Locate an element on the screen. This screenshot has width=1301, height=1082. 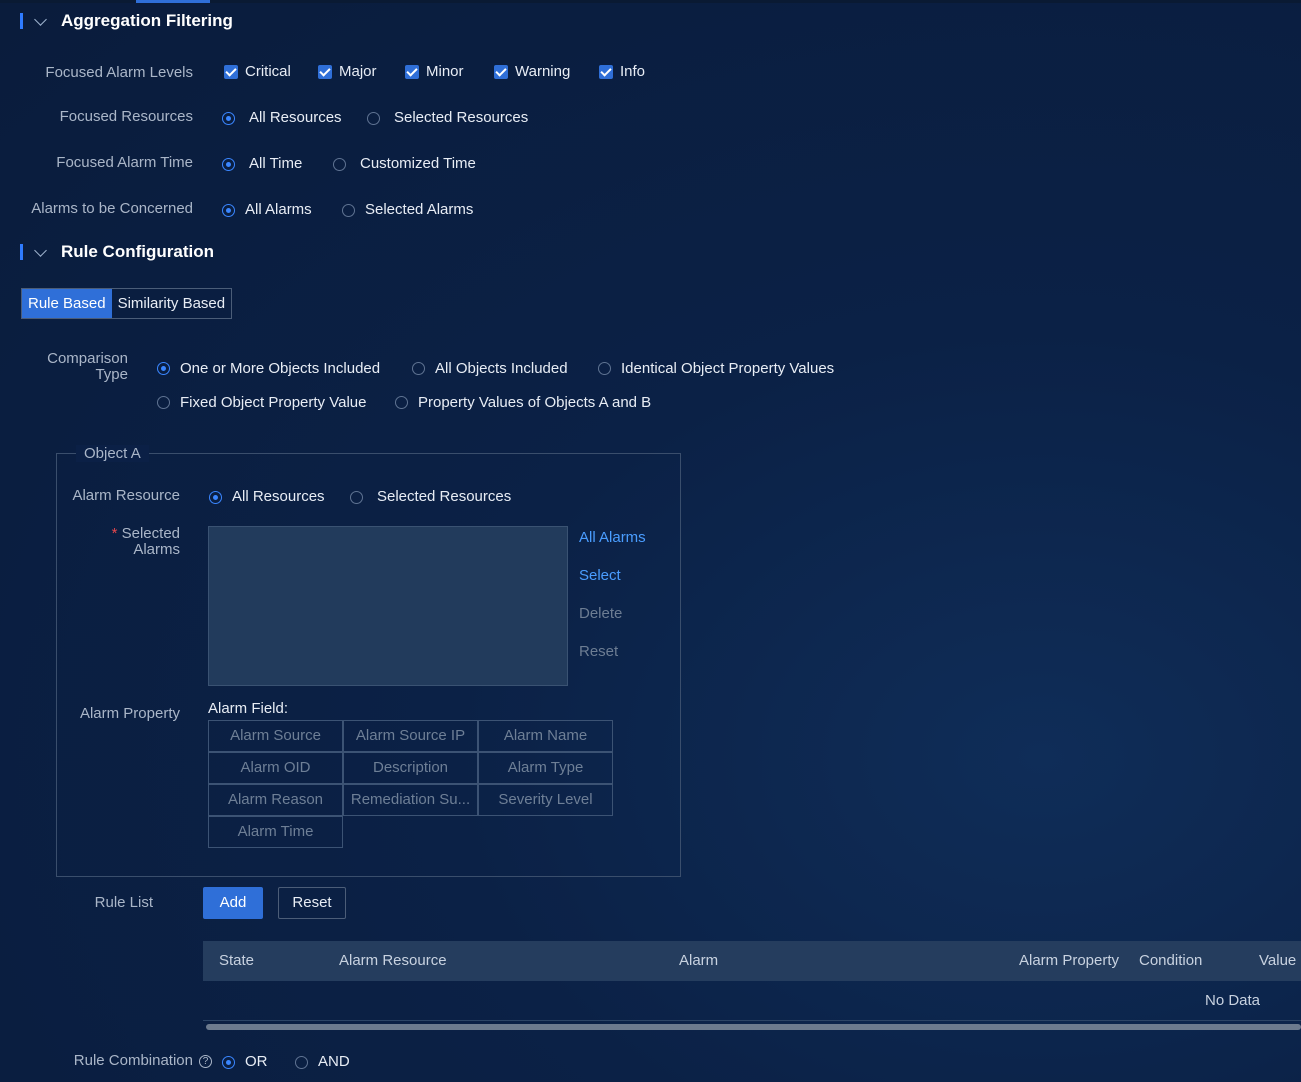
top-divider is located at coordinates (650, 1).